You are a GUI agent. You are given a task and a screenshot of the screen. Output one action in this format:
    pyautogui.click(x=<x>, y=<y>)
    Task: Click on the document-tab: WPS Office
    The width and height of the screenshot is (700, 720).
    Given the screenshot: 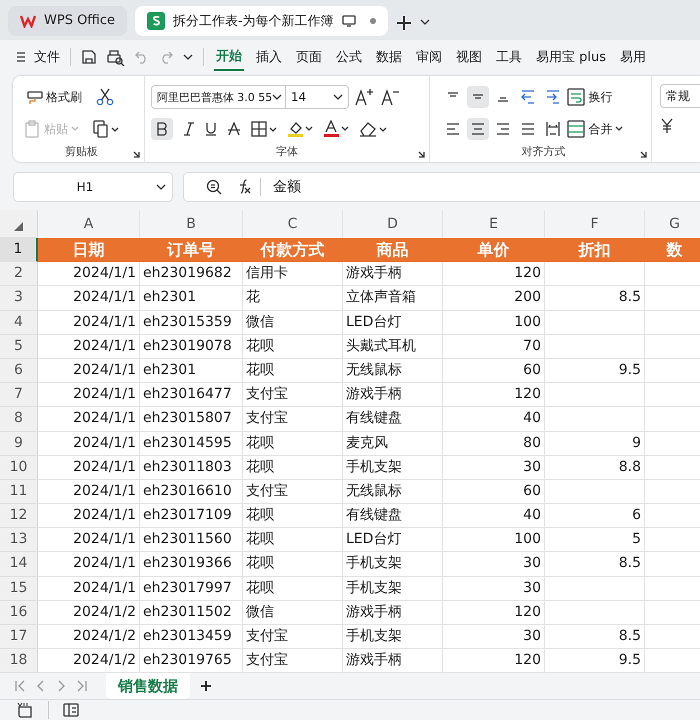 What is the action you would take?
    pyautogui.click(x=68, y=21)
    